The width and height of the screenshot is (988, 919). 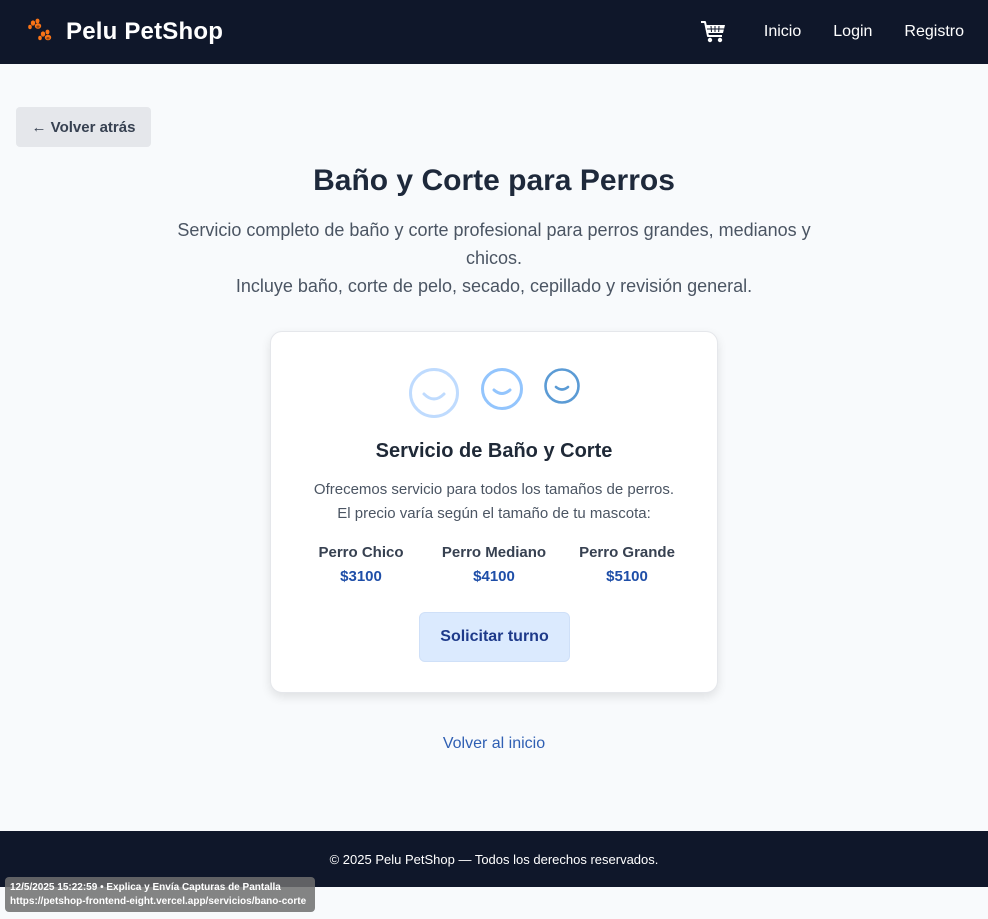 What do you see at coordinates (361, 566) in the screenshot?
I see `price-item-chico: Perro Chico $3100` at bounding box center [361, 566].